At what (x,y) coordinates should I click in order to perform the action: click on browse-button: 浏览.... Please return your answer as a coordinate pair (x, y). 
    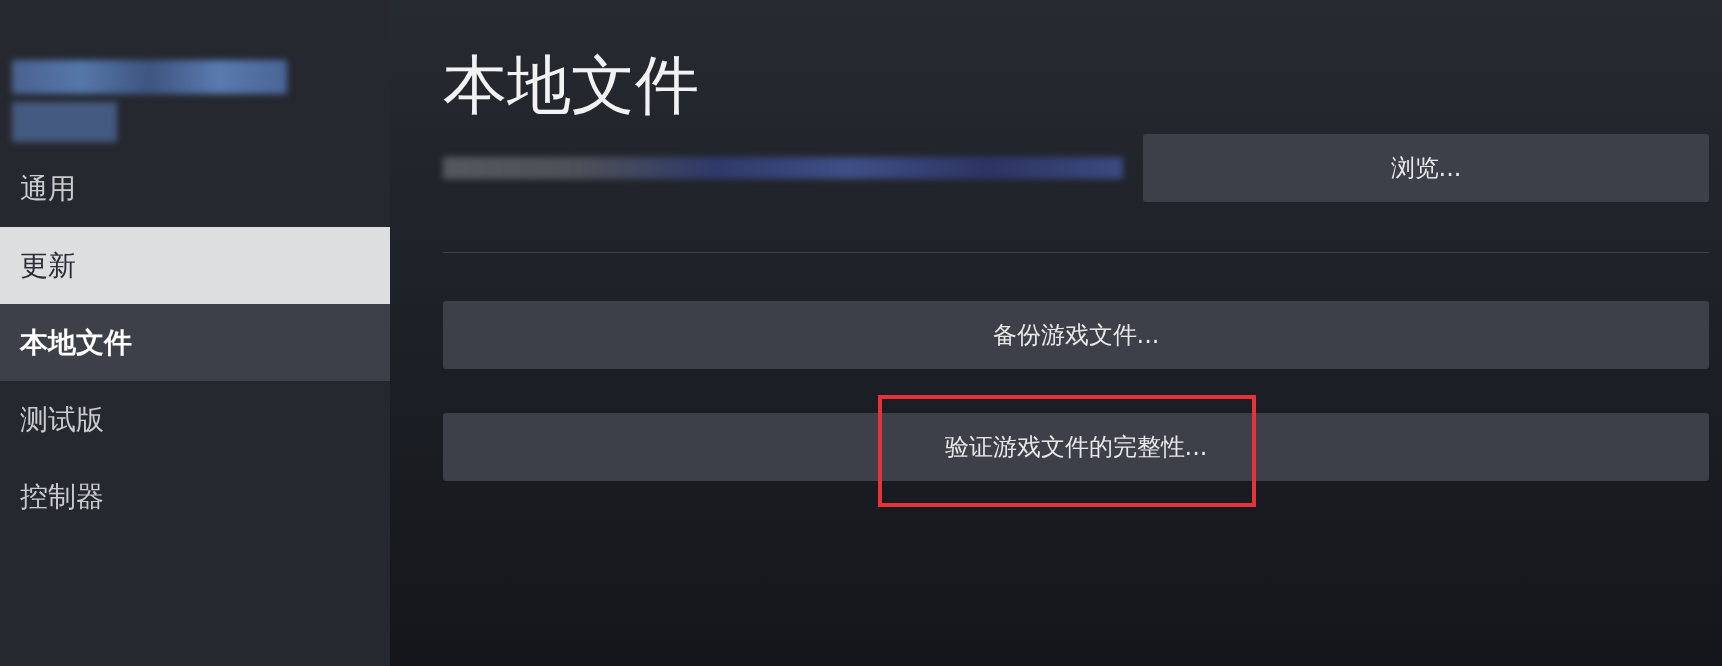
    Looking at the image, I should click on (1426, 168).